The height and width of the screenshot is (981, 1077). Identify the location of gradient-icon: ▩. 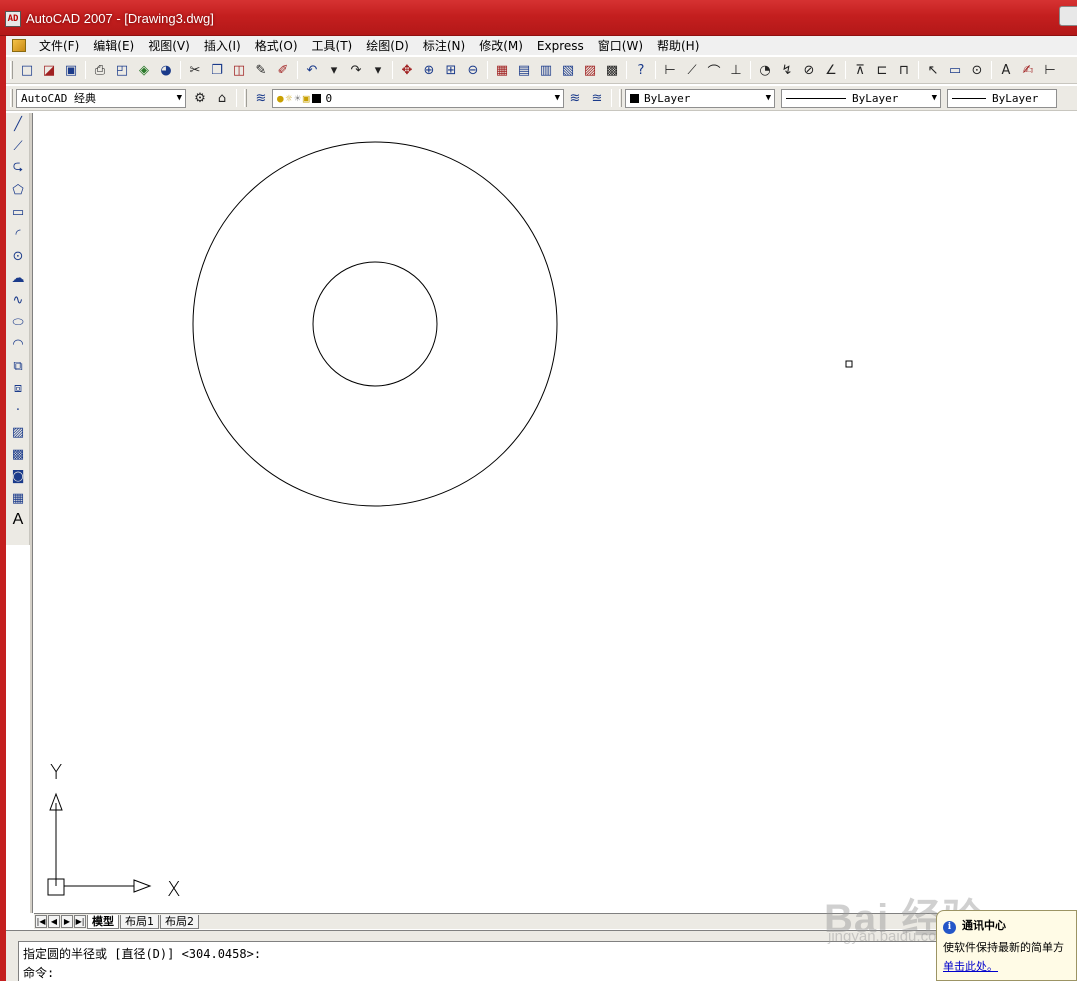
(18, 454).